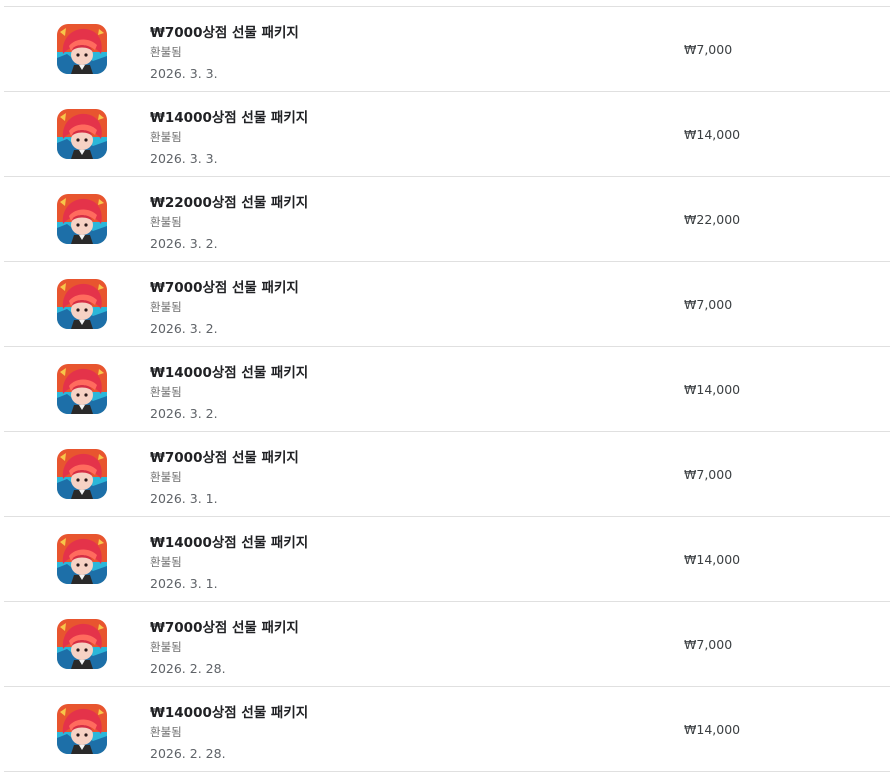 The width and height of the screenshot is (890, 772). What do you see at coordinates (447, 219) in the screenshot?
I see `purchase-row-3: ₩22000상점 선물 패키지 환불됨 2026. 3. 2. ₩22,000` at bounding box center [447, 219].